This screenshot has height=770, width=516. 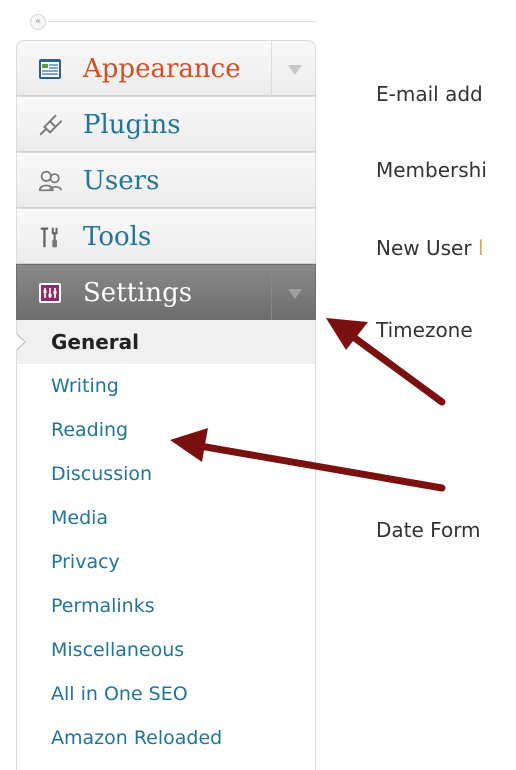 What do you see at coordinates (386, 362) in the screenshot?
I see `arrow-to-settings` at bounding box center [386, 362].